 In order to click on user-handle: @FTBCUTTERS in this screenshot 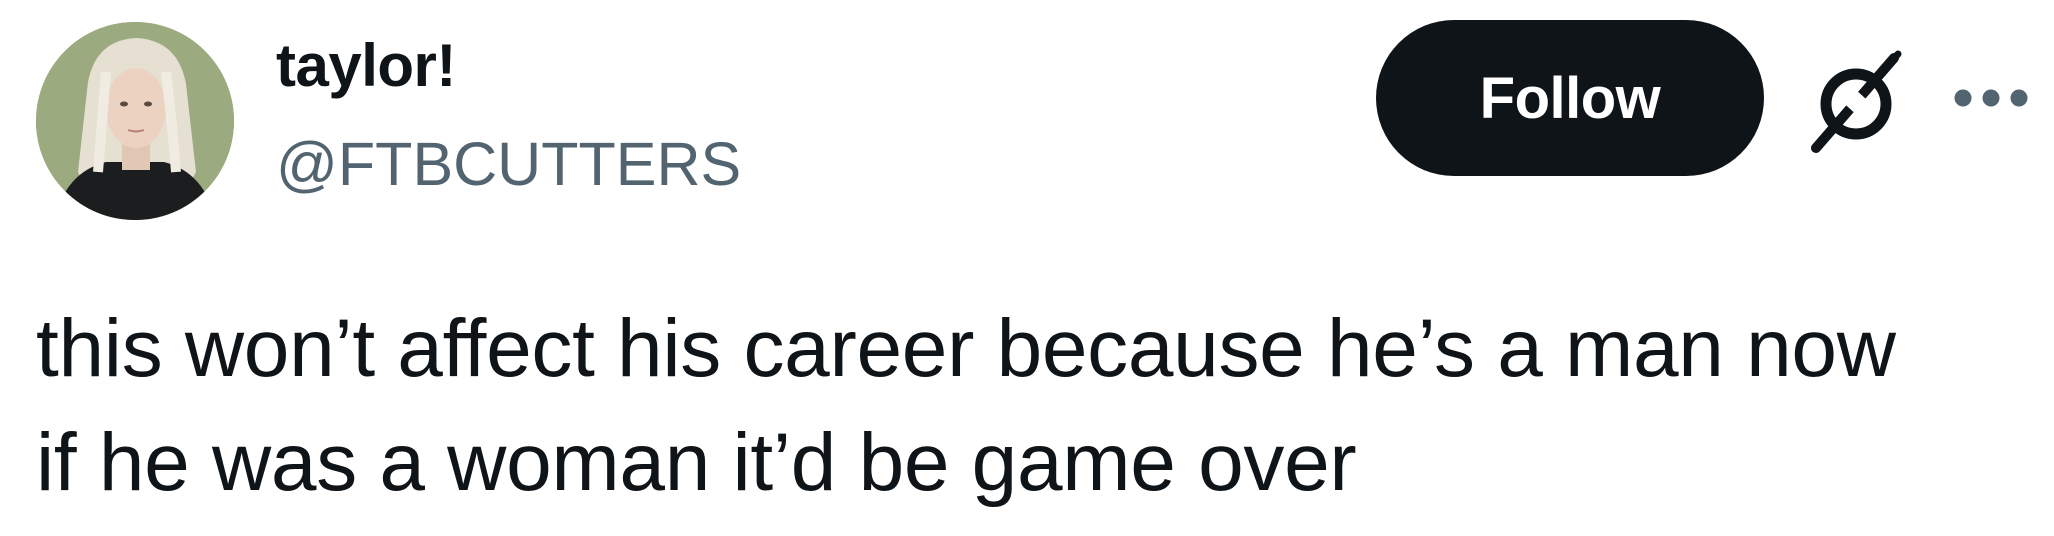, I will do `click(508, 164)`.